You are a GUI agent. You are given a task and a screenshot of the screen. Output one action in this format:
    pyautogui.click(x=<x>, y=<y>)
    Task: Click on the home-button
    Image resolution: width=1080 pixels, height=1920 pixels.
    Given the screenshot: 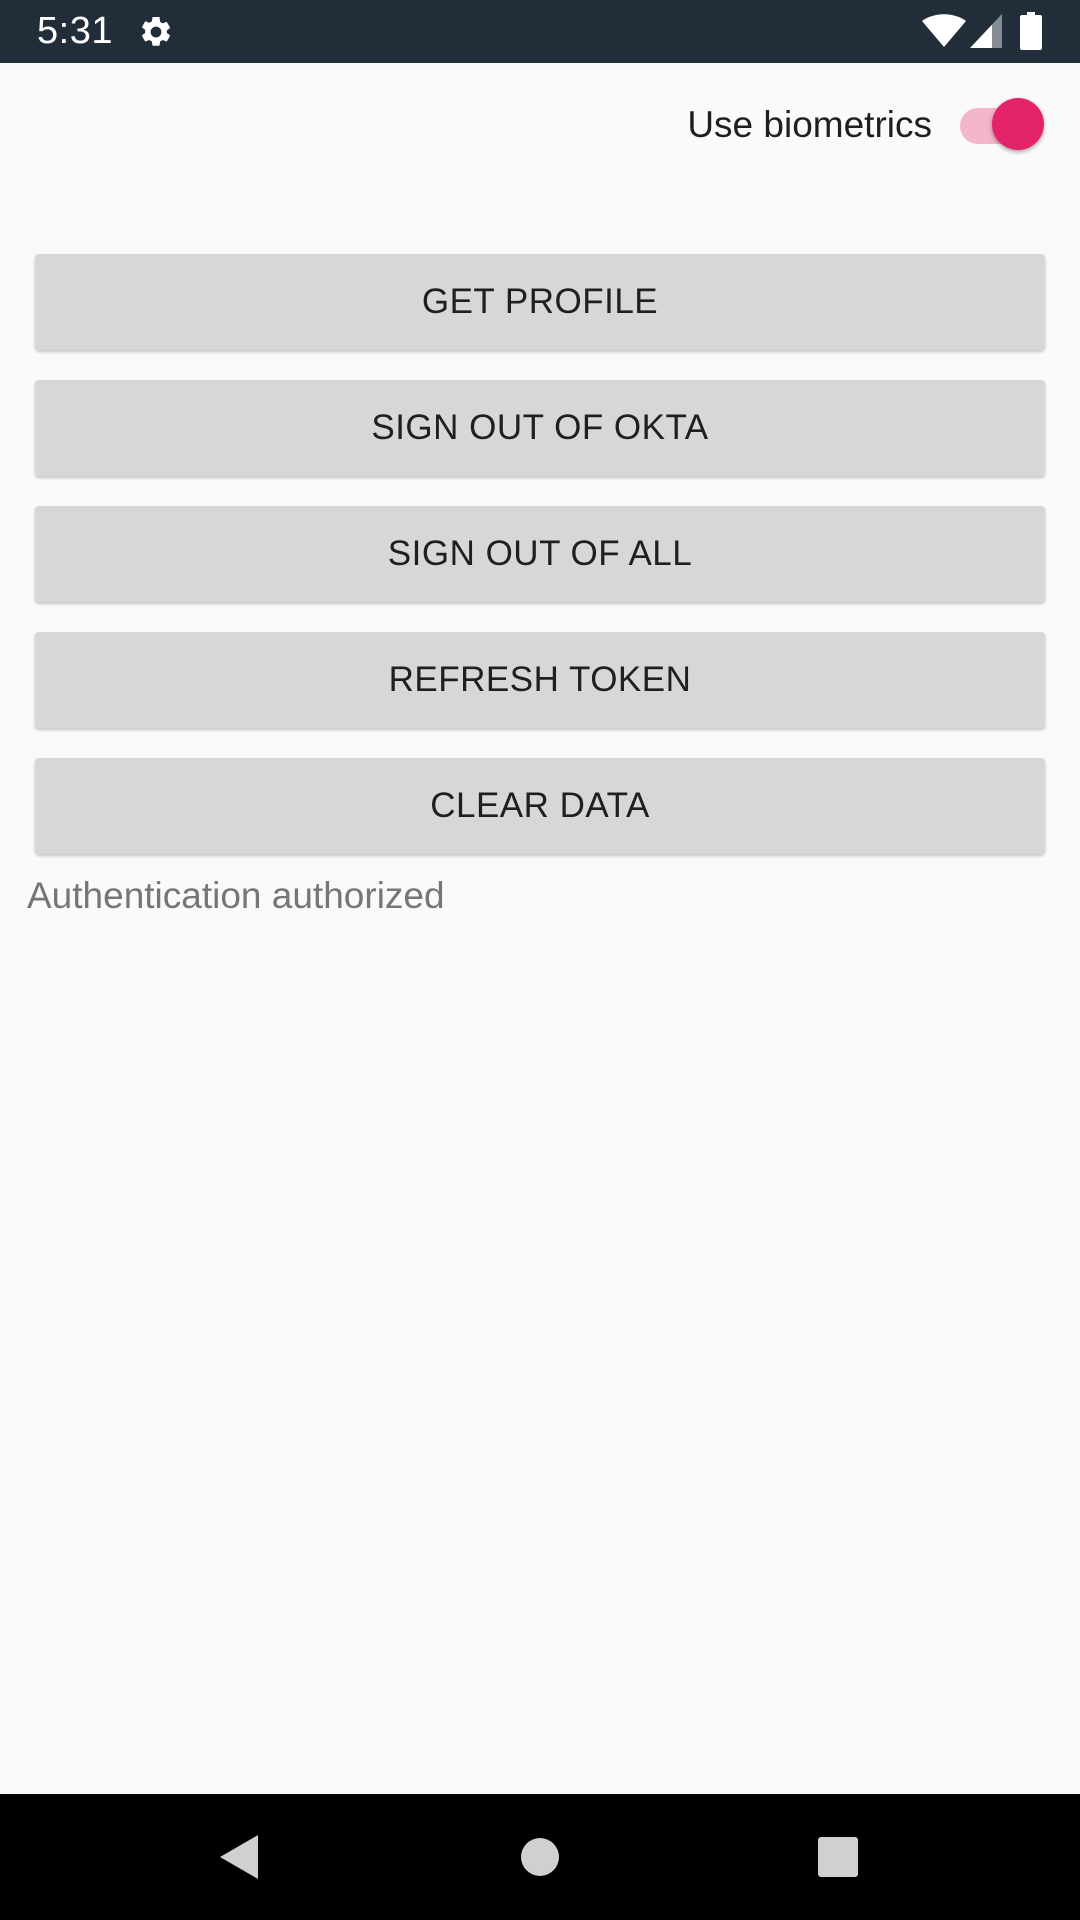 What is the action you would take?
    pyautogui.click(x=540, y=1857)
    